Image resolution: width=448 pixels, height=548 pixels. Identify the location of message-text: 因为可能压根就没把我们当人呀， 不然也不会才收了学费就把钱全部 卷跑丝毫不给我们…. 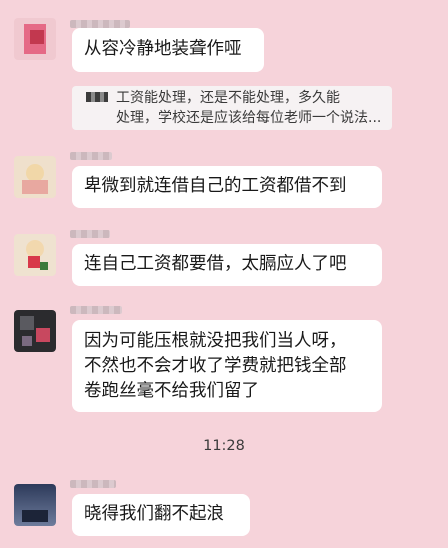
(215, 366).